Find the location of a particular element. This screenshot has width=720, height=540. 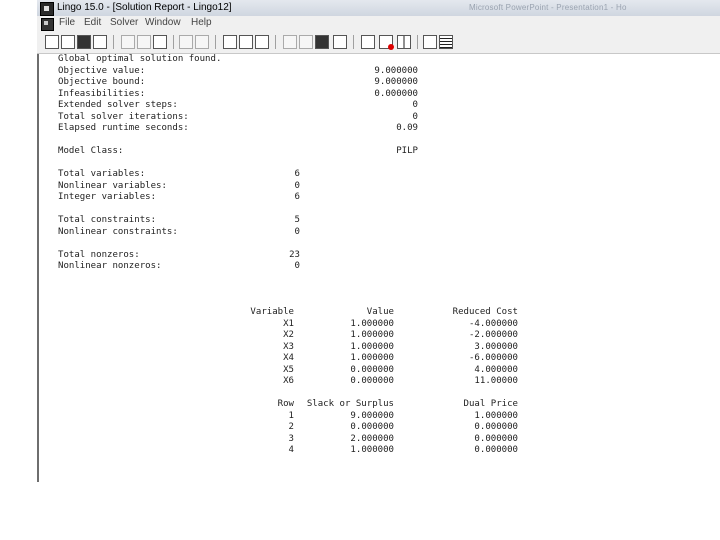

cut-icon is located at coordinates (128, 42).